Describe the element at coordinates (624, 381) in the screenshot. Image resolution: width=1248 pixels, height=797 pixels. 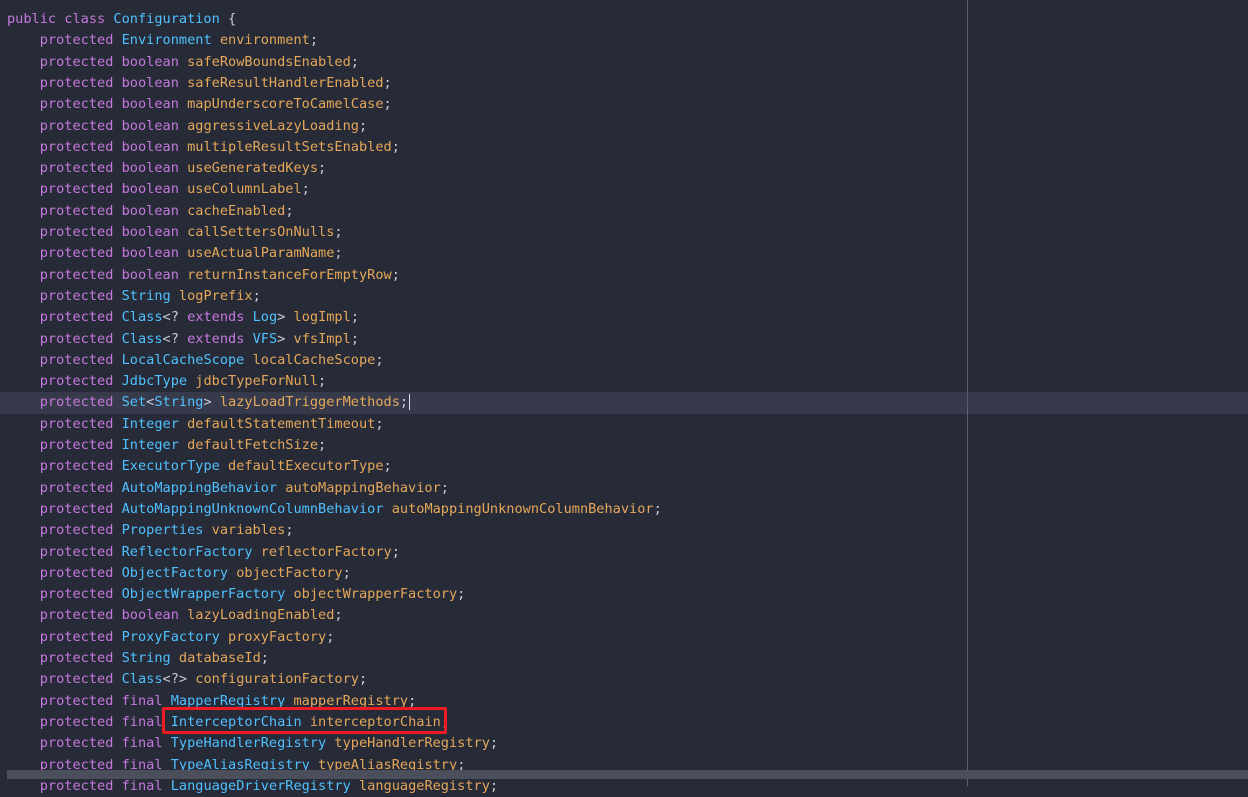
I see `code-line: protected JdbcType jdbcTypeForNull;` at that location.